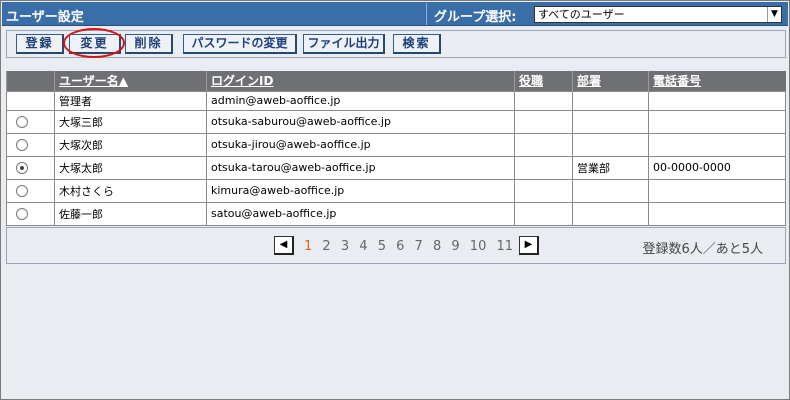 The image size is (790, 400). Describe the element at coordinates (360, 167) in the screenshot. I see `login-id: otsuka-tarou@aweb-aoffice.jp` at that location.